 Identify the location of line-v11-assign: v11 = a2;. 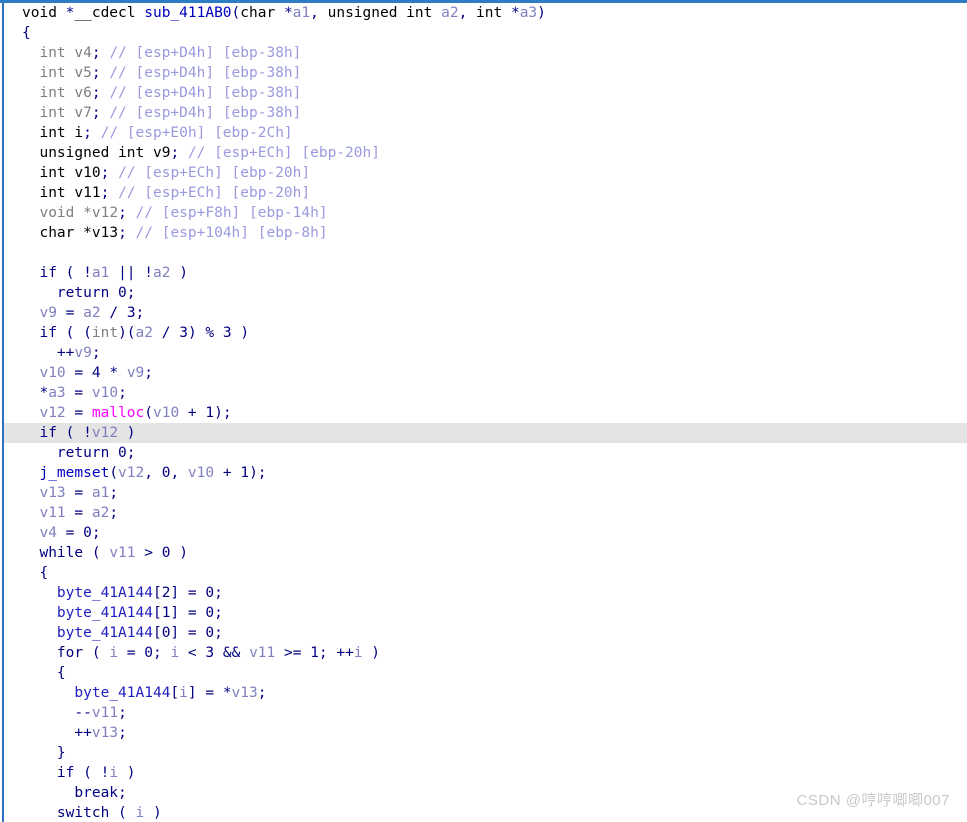
(485, 513).